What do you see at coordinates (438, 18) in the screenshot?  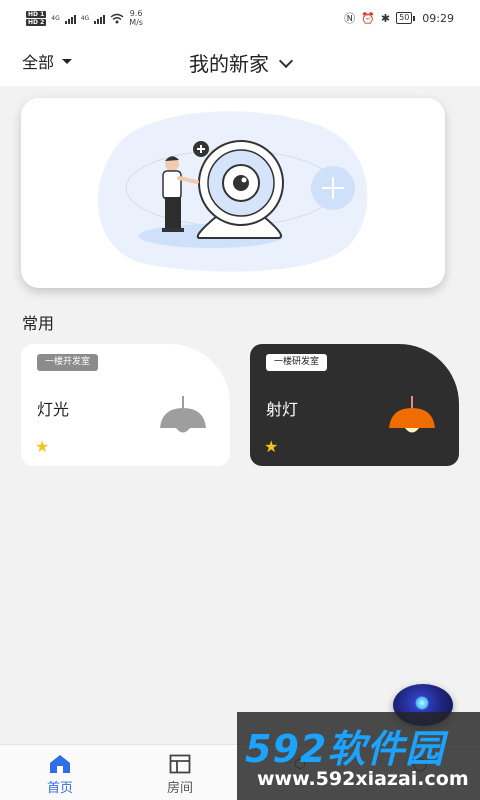 I see `clock: 09:29` at bounding box center [438, 18].